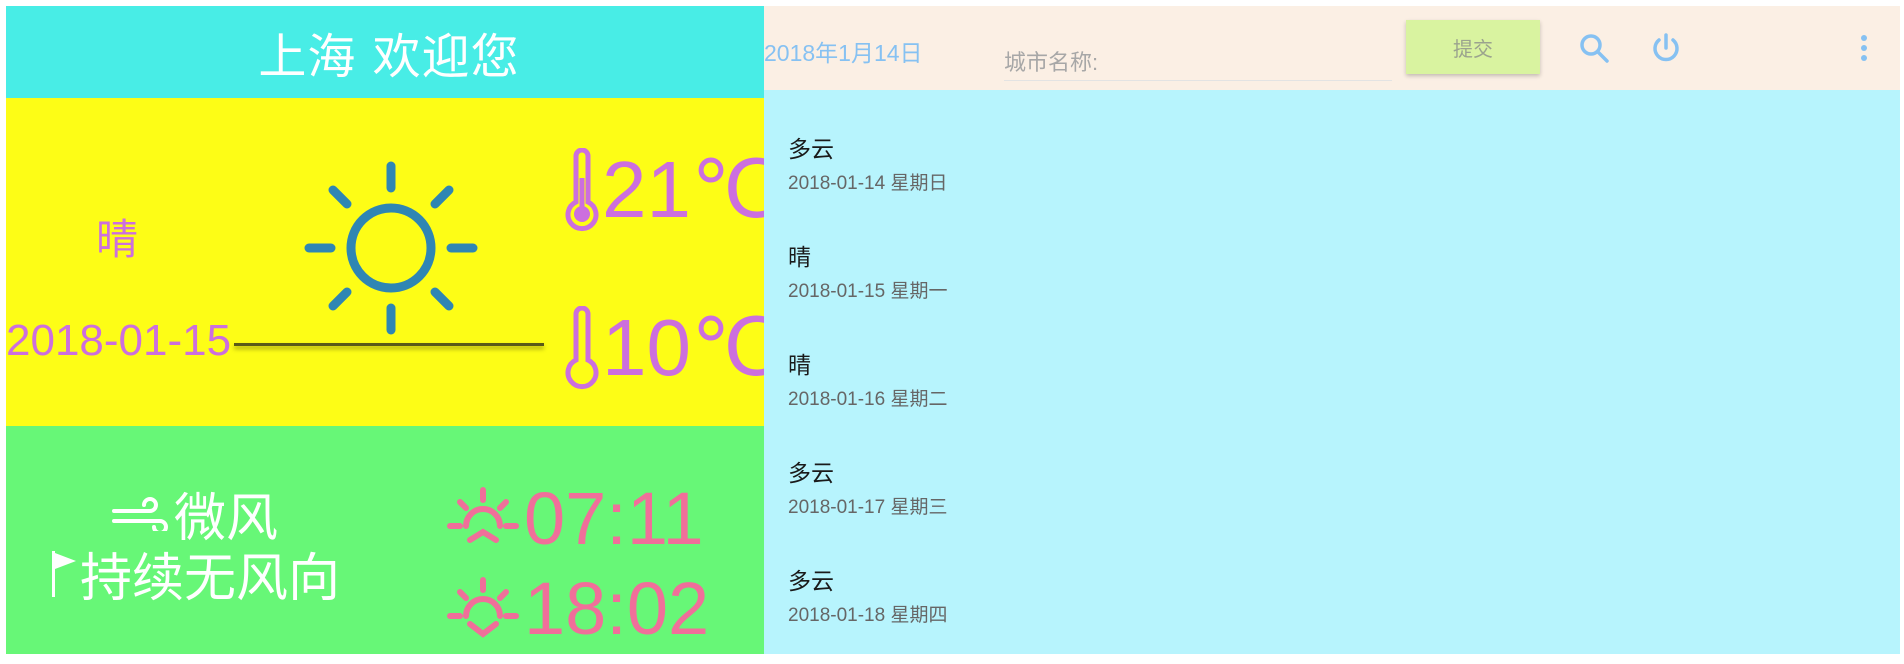  What do you see at coordinates (868, 507) in the screenshot?
I see `forecast-date: 2018-01-17 星期三` at bounding box center [868, 507].